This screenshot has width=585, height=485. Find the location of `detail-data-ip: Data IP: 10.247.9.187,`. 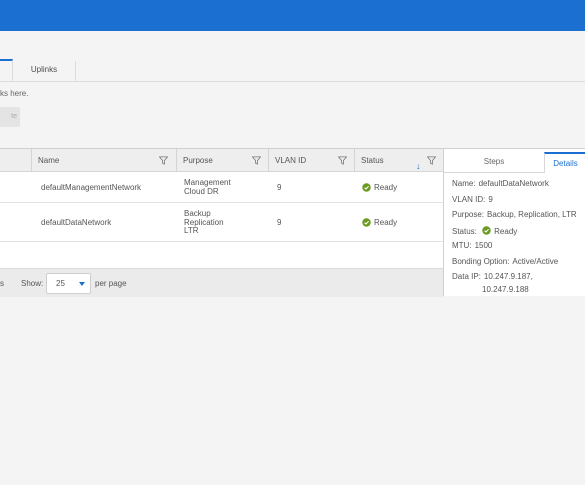

detail-data-ip: Data IP: 10.247.9.187, is located at coordinates (492, 276).